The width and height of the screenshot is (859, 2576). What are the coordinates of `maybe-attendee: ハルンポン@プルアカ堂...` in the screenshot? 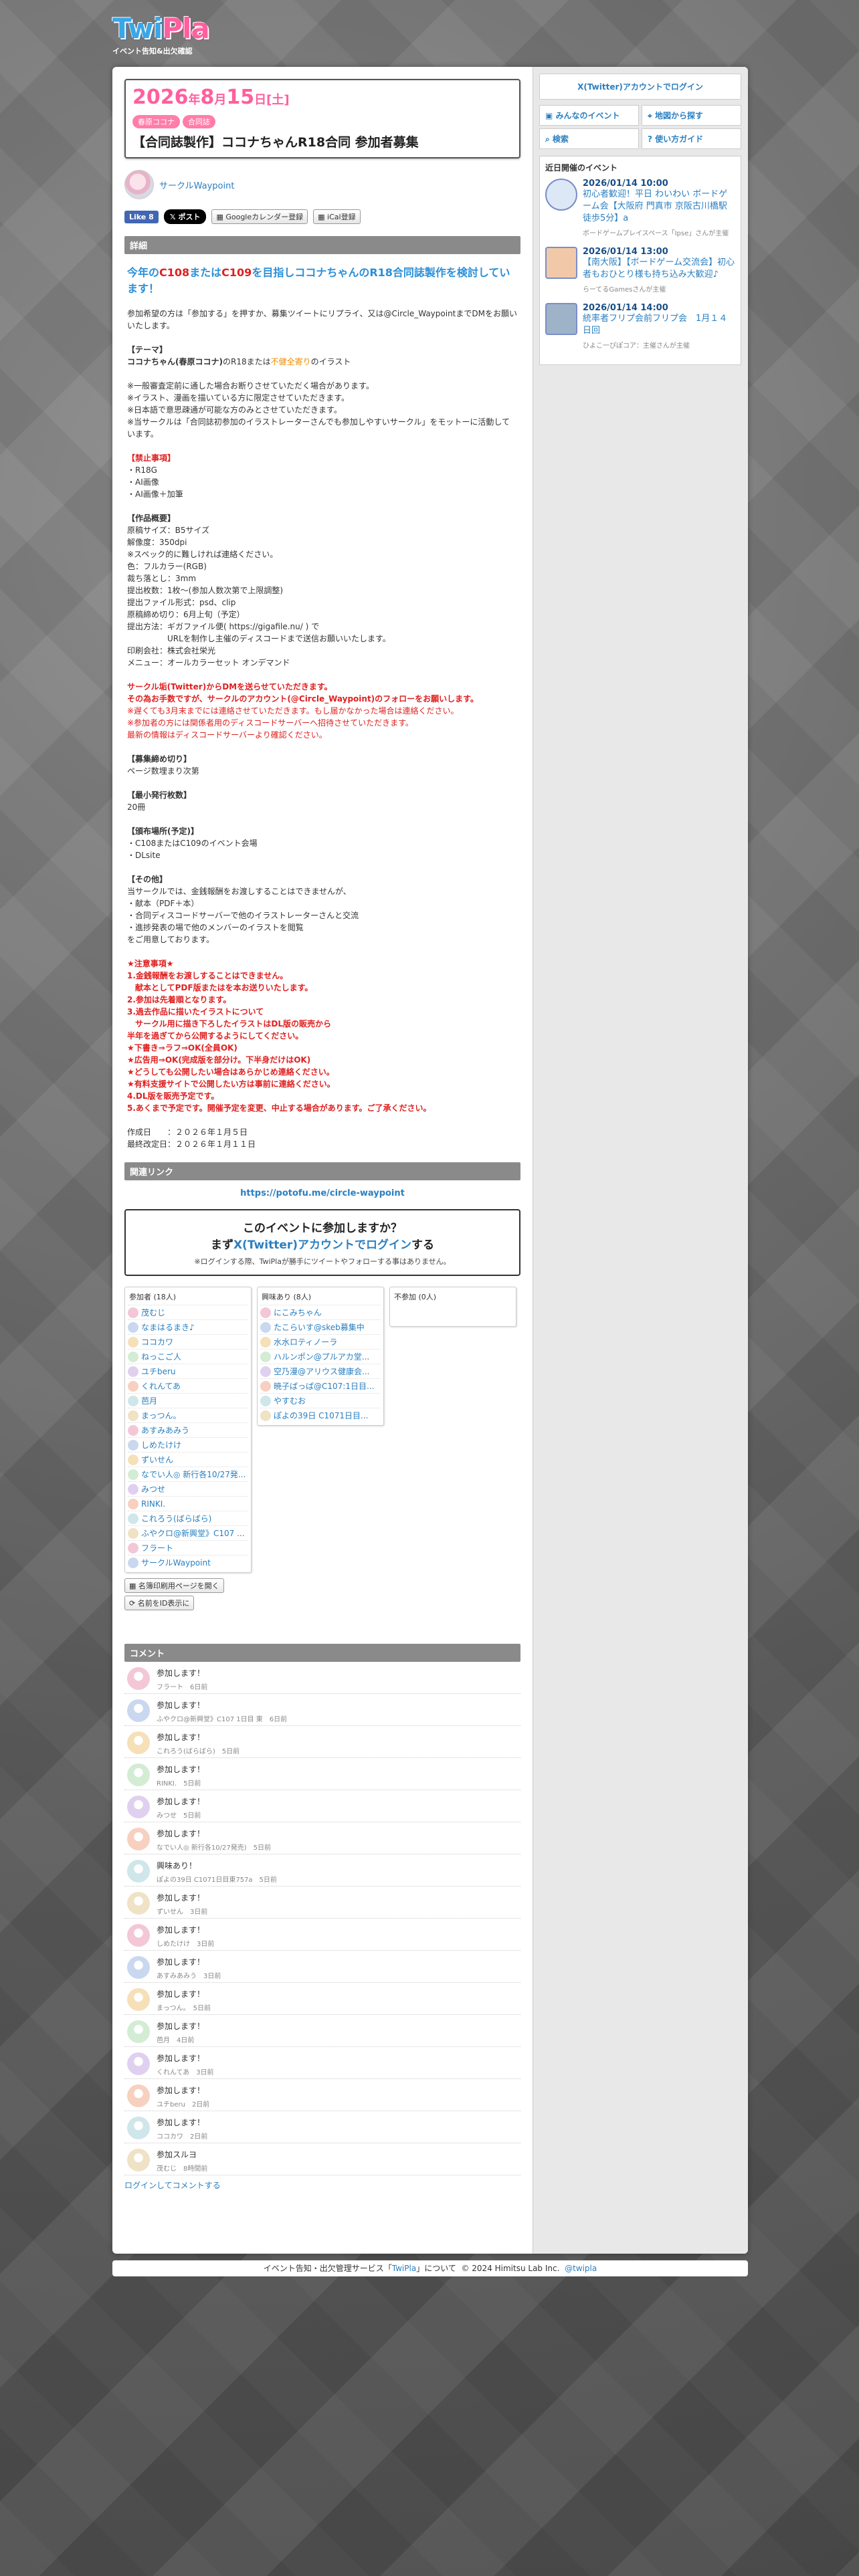 It's located at (320, 1356).